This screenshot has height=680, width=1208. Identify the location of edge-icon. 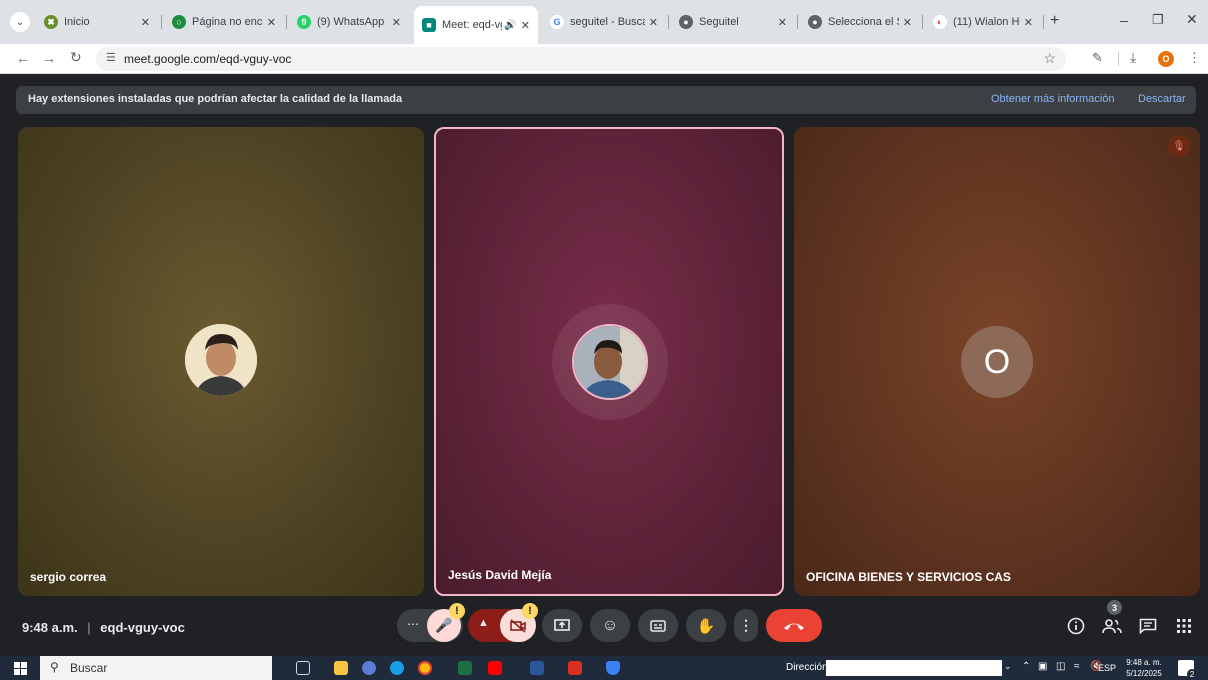
(397, 668).